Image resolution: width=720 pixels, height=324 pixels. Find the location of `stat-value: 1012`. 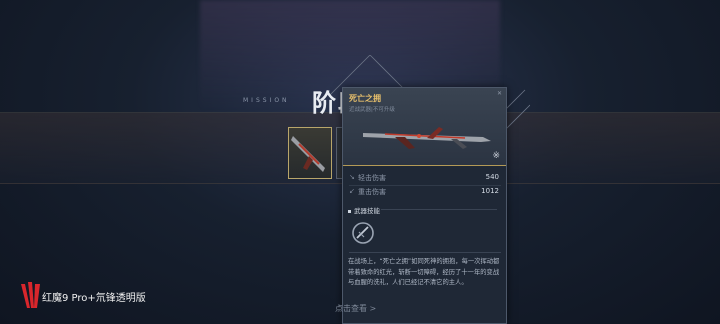

stat-value: 1012 is located at coordinates (490, 191).